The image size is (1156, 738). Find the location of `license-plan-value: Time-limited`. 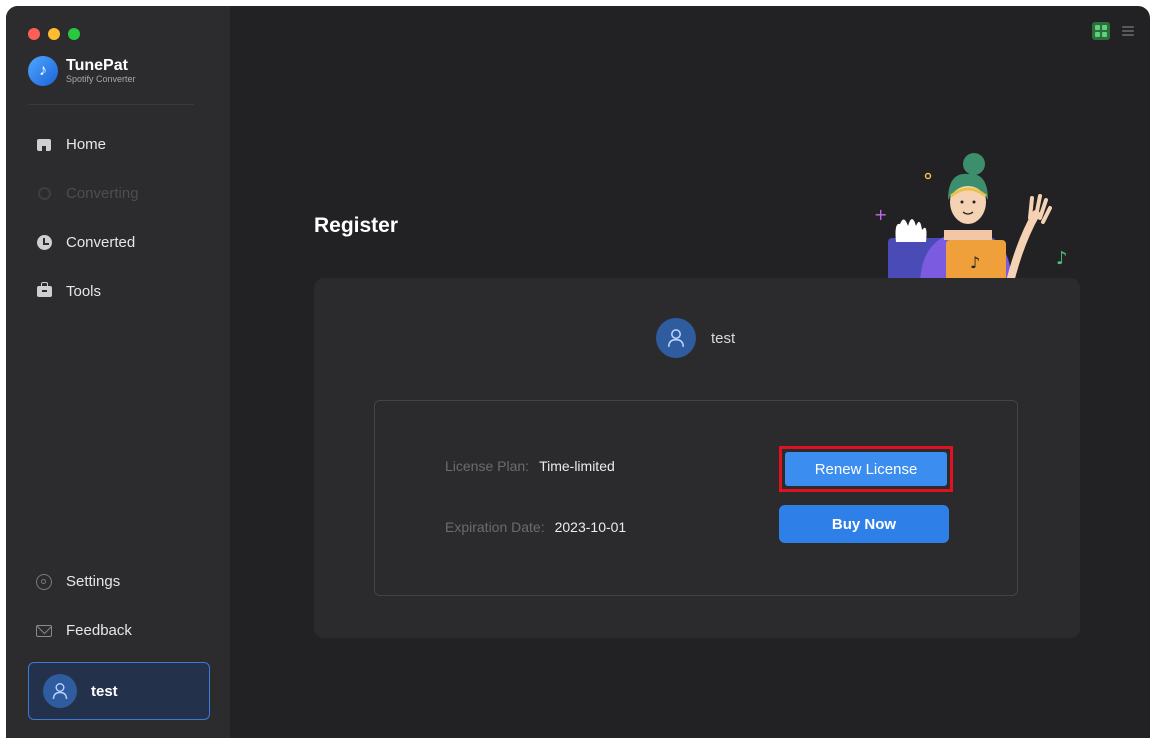

license-plan-value: Time-limited is located at coordinates (577, 466).